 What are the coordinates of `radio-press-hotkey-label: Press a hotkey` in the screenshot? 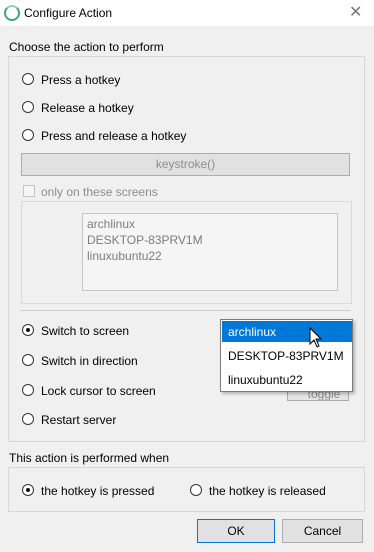 It's located at (81, 80).